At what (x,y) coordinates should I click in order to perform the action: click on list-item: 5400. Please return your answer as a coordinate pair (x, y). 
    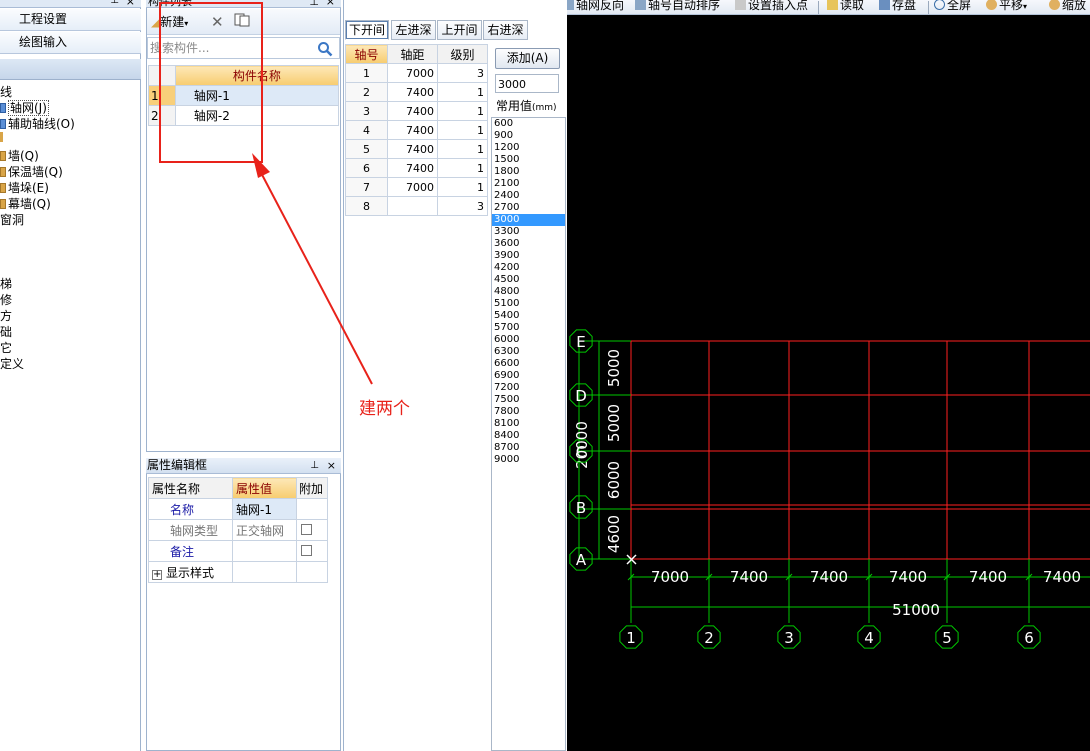
    Looking at the image, I should click on (528, 316).